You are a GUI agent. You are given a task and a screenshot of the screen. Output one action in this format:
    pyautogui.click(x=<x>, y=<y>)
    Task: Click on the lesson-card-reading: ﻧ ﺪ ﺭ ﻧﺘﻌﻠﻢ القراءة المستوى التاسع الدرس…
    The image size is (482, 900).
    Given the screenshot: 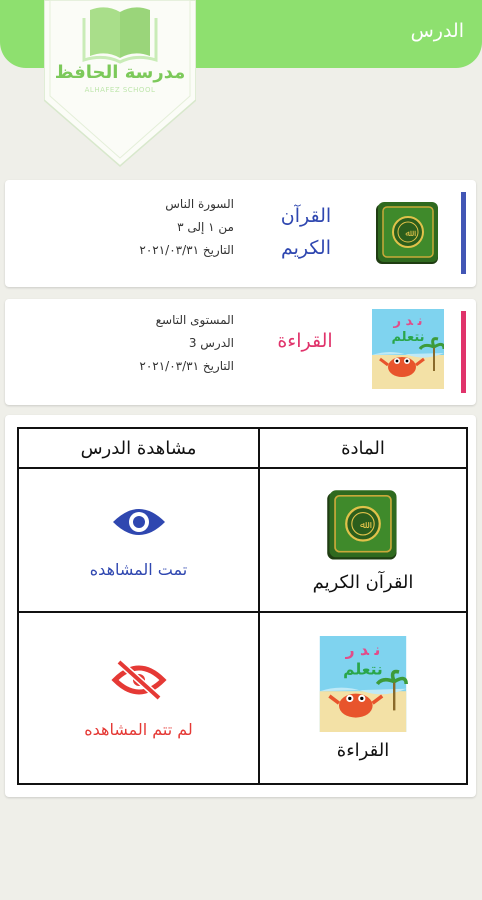 What is the action you would take?
    pyautogui.click(x=240, y=352)
    